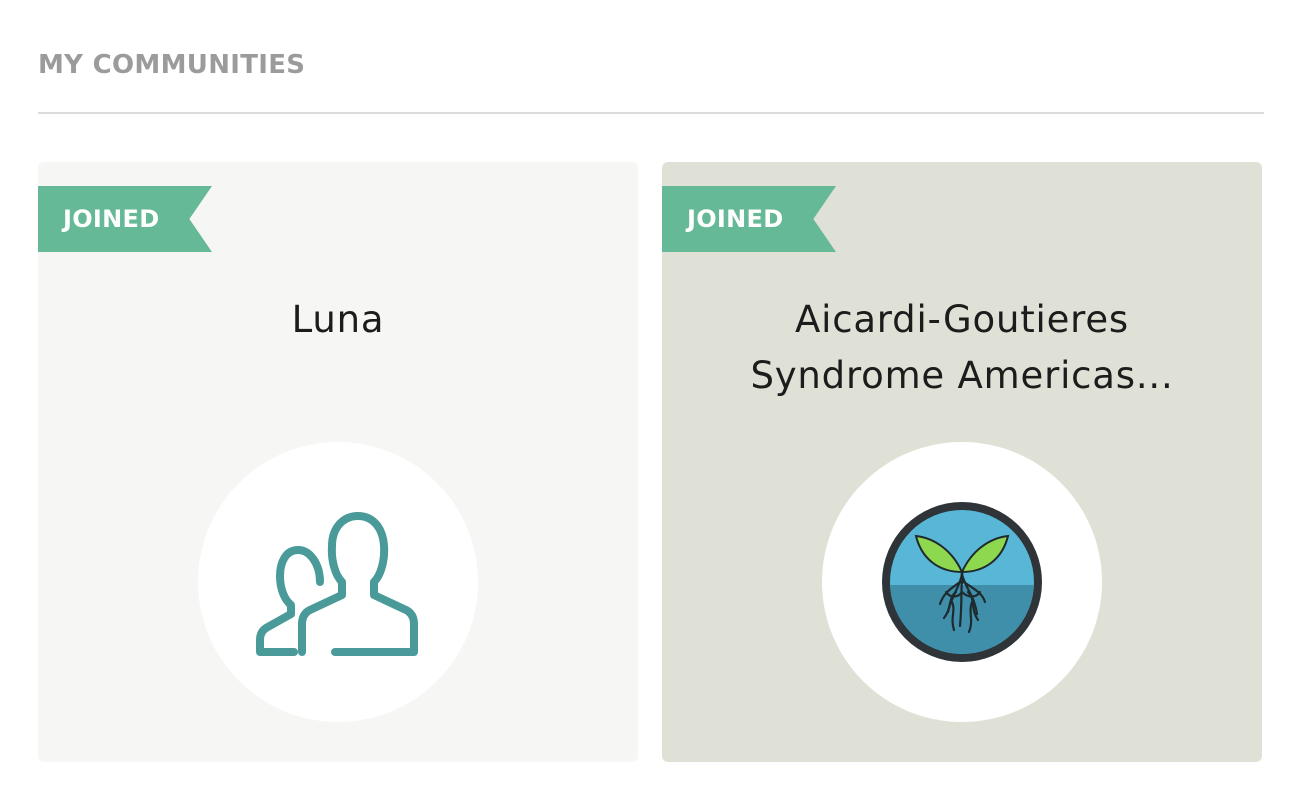  I want to click on people-icon, so click(337, 584).